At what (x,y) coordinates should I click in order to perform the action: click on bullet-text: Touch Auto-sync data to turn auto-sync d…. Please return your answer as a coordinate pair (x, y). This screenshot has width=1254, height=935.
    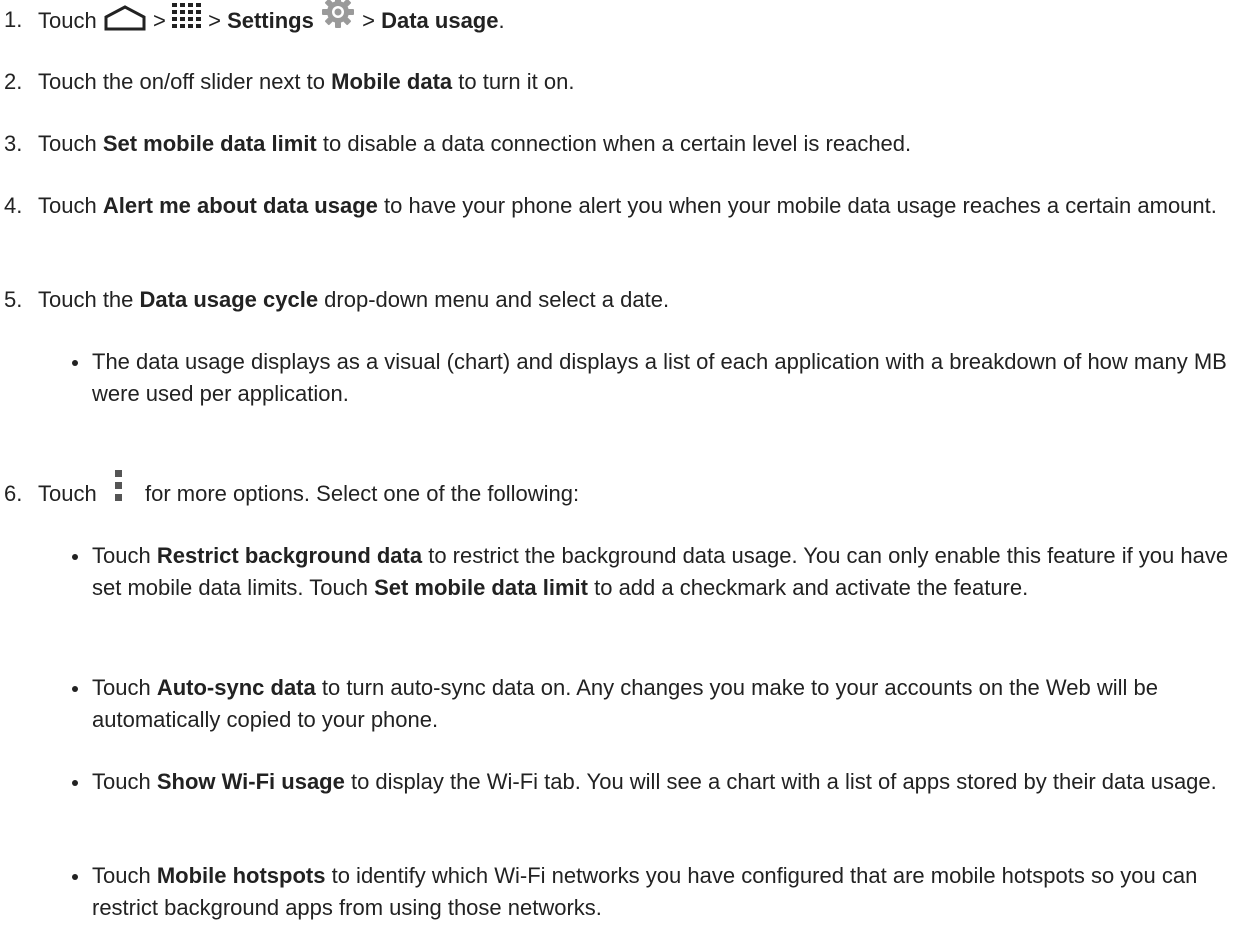
    Looking at the image, I should click on (667, 704).